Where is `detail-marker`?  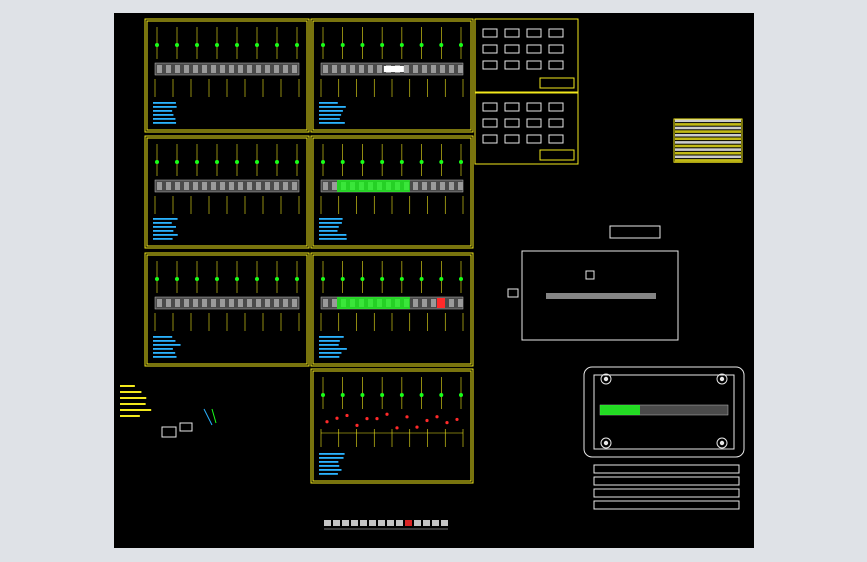
detail-marker is located at coordinates (513, 293).